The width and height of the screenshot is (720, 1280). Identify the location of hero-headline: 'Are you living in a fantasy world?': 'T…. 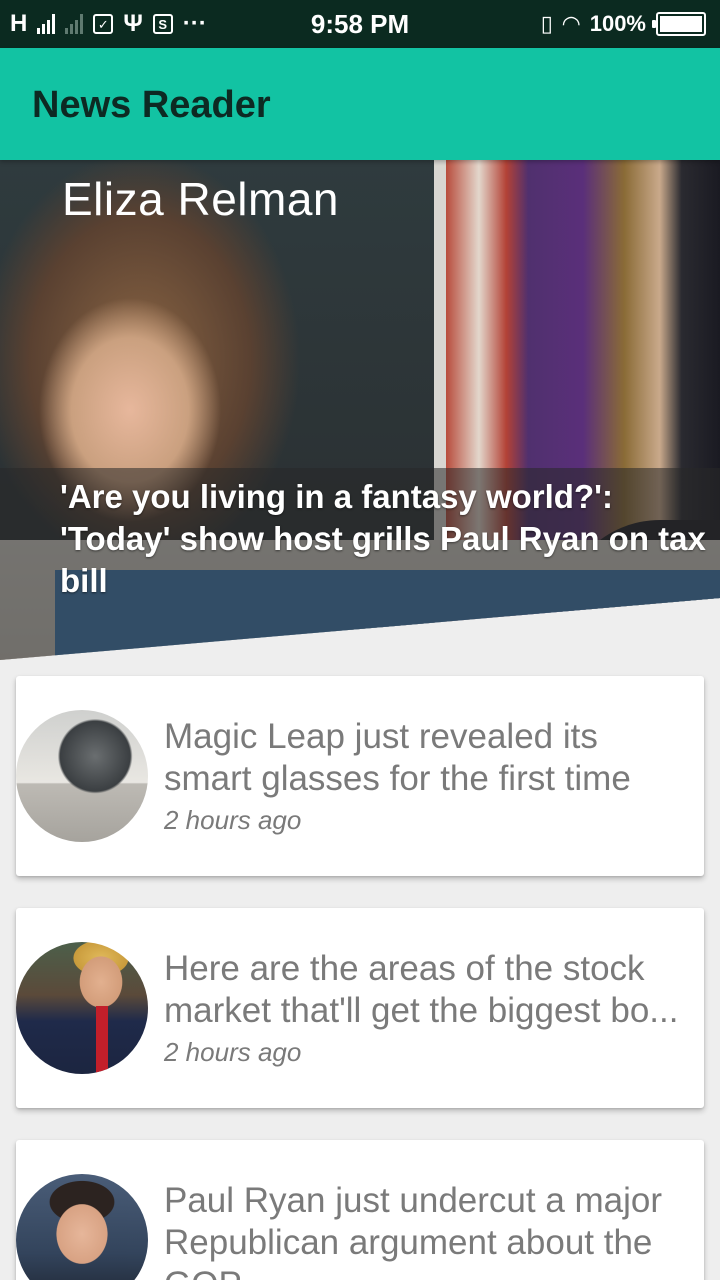
(383, 538).